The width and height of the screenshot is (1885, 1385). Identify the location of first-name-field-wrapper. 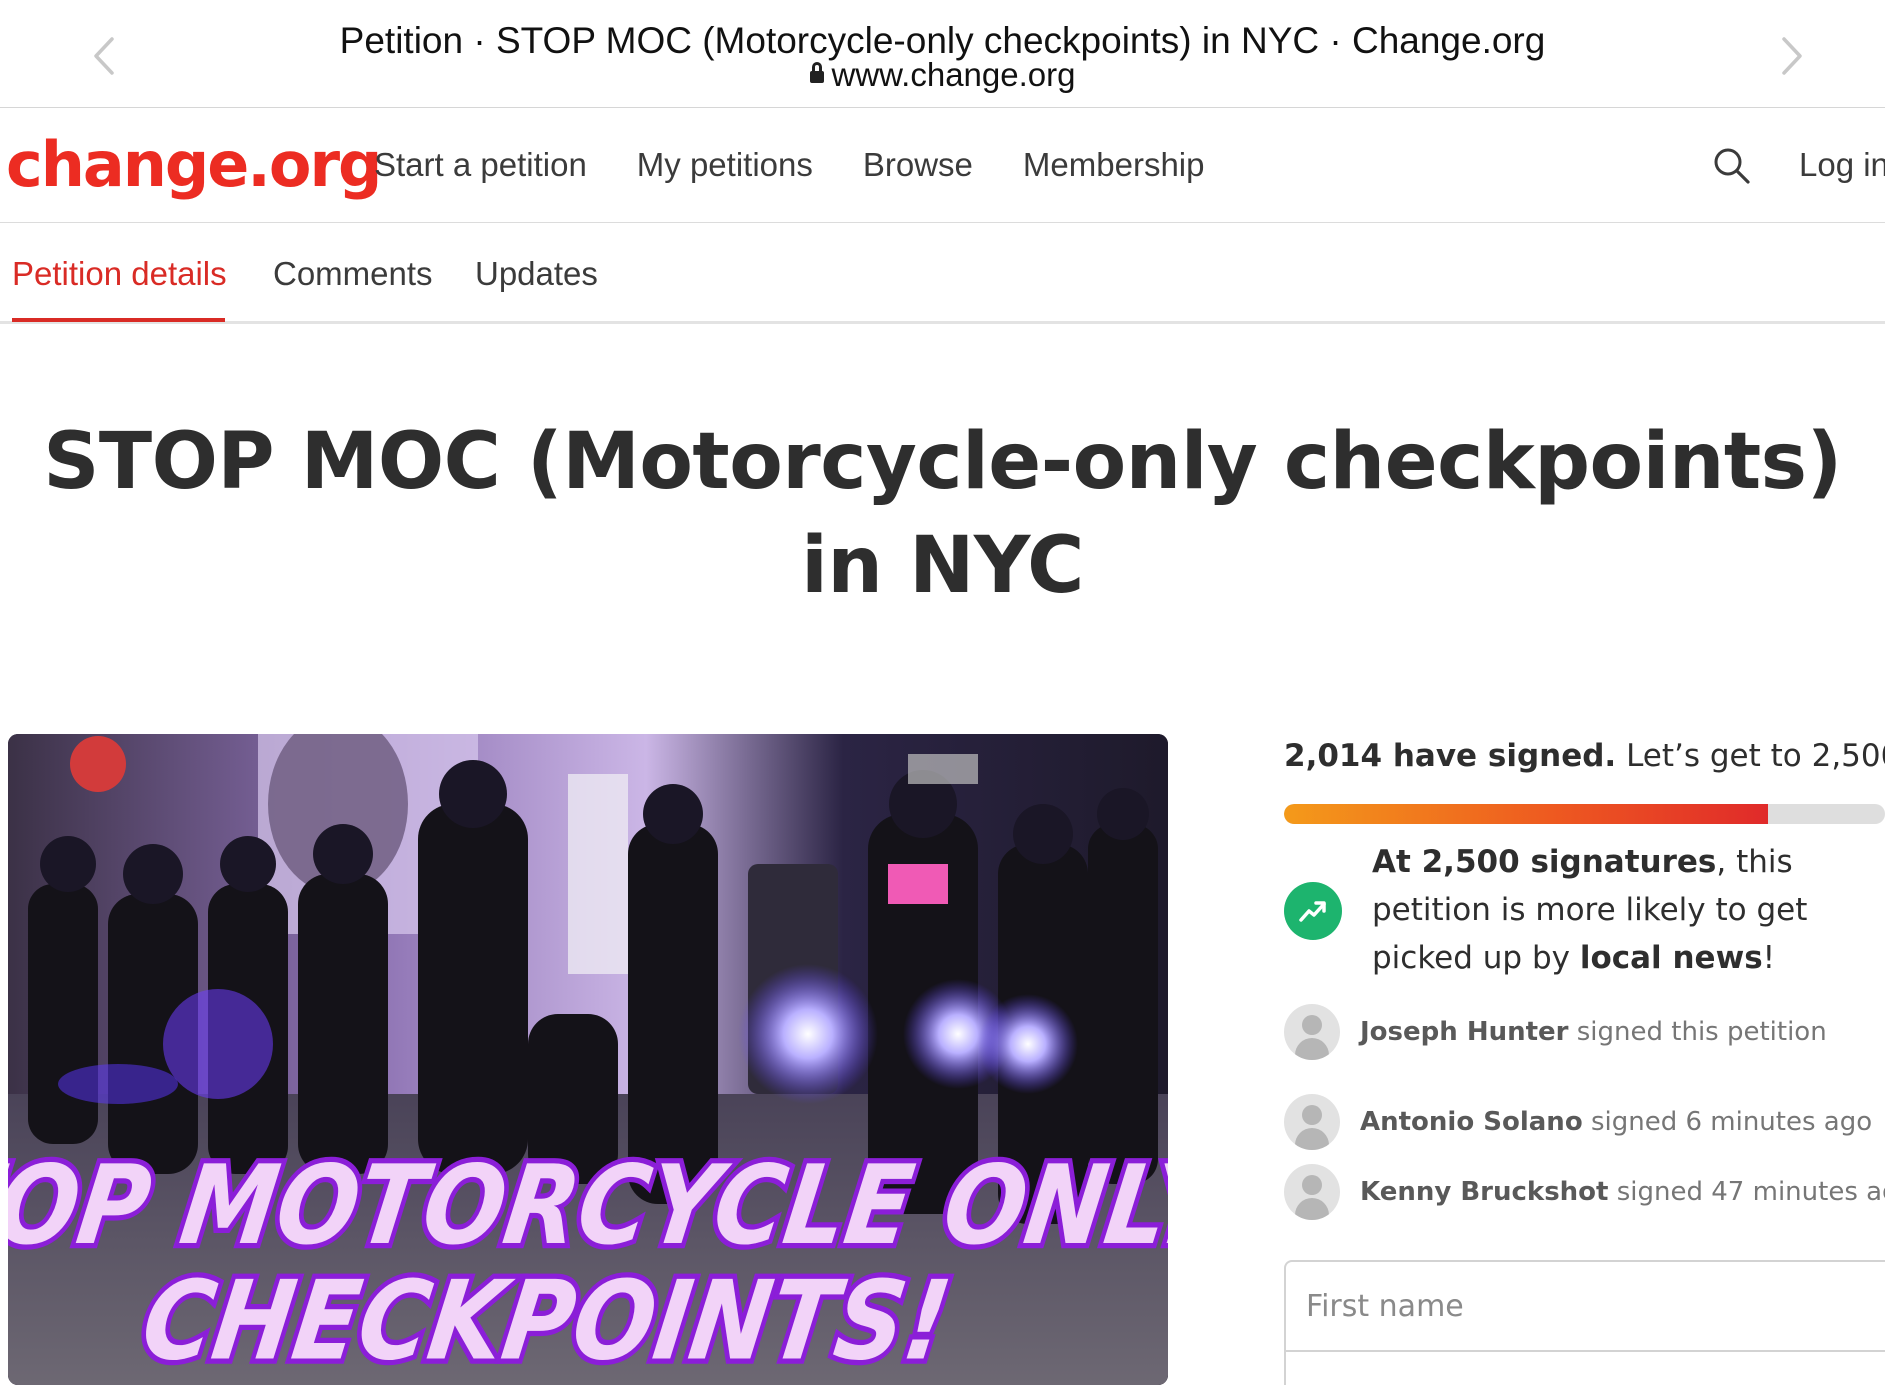
(1584, 1306).